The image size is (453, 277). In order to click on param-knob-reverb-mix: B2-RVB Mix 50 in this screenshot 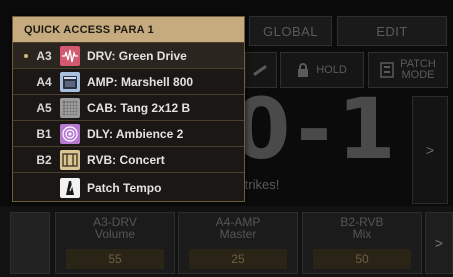, I will do `click(362, 243)`.